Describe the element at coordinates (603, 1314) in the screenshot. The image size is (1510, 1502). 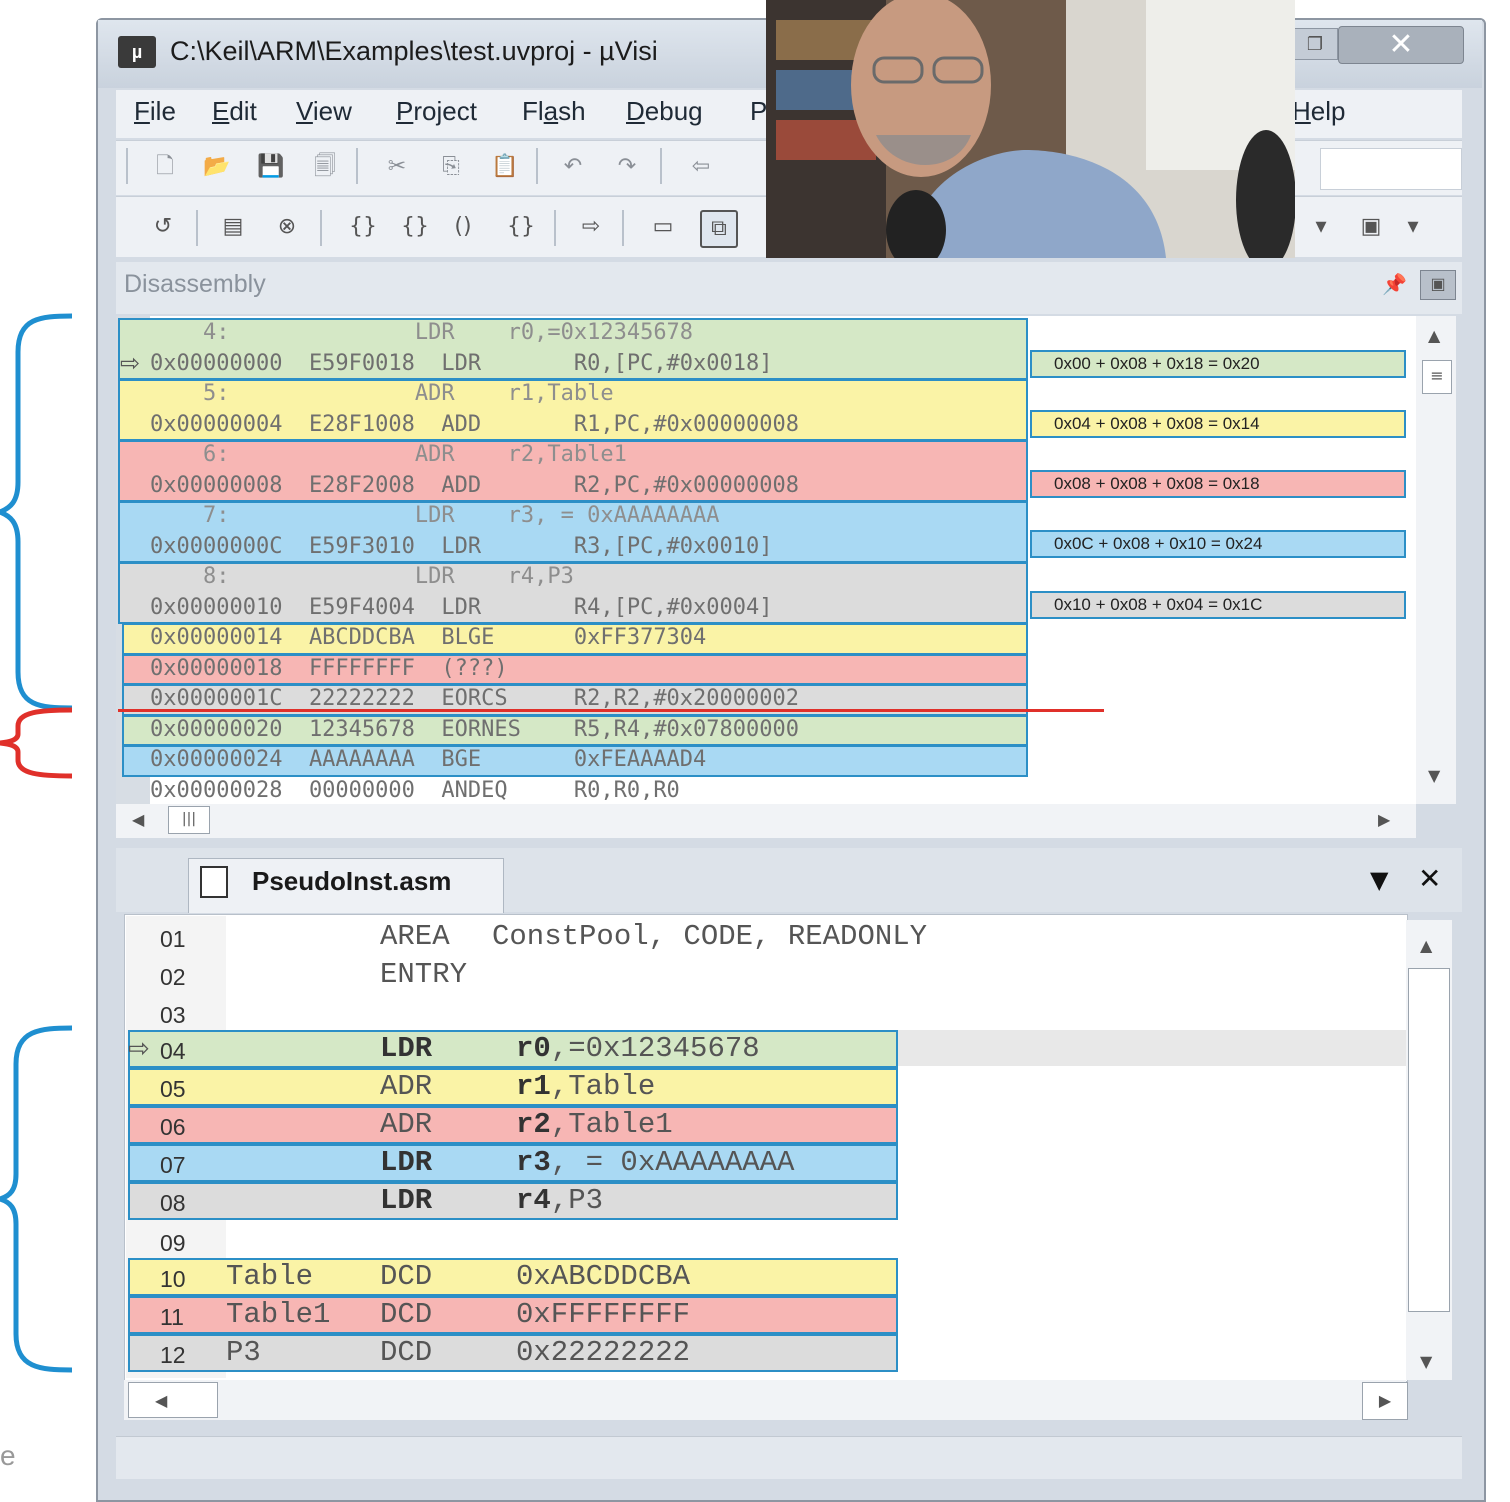
I see `code-args: 0xFFFFFFFF` at that location.